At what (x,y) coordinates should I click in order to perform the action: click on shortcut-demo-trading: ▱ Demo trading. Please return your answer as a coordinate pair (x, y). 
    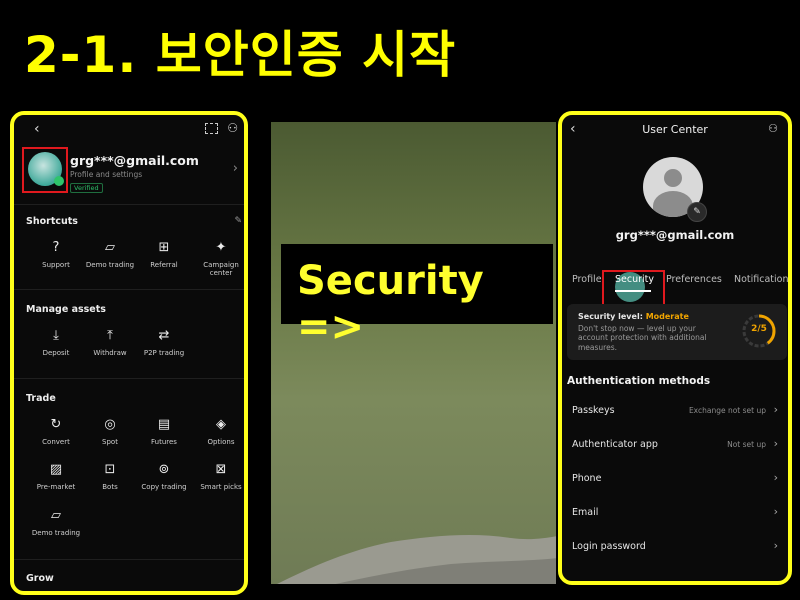
    Looking at the image, I should click on (110, 254).